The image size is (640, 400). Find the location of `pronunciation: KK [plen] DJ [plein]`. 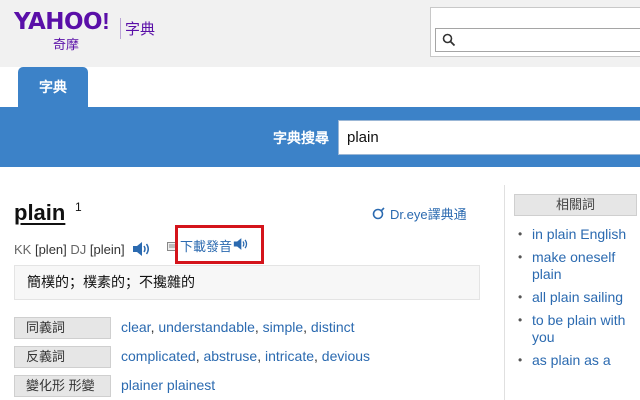

pronunciation: KK [plen] DJ [plein] is located at coordinates (82, 249).